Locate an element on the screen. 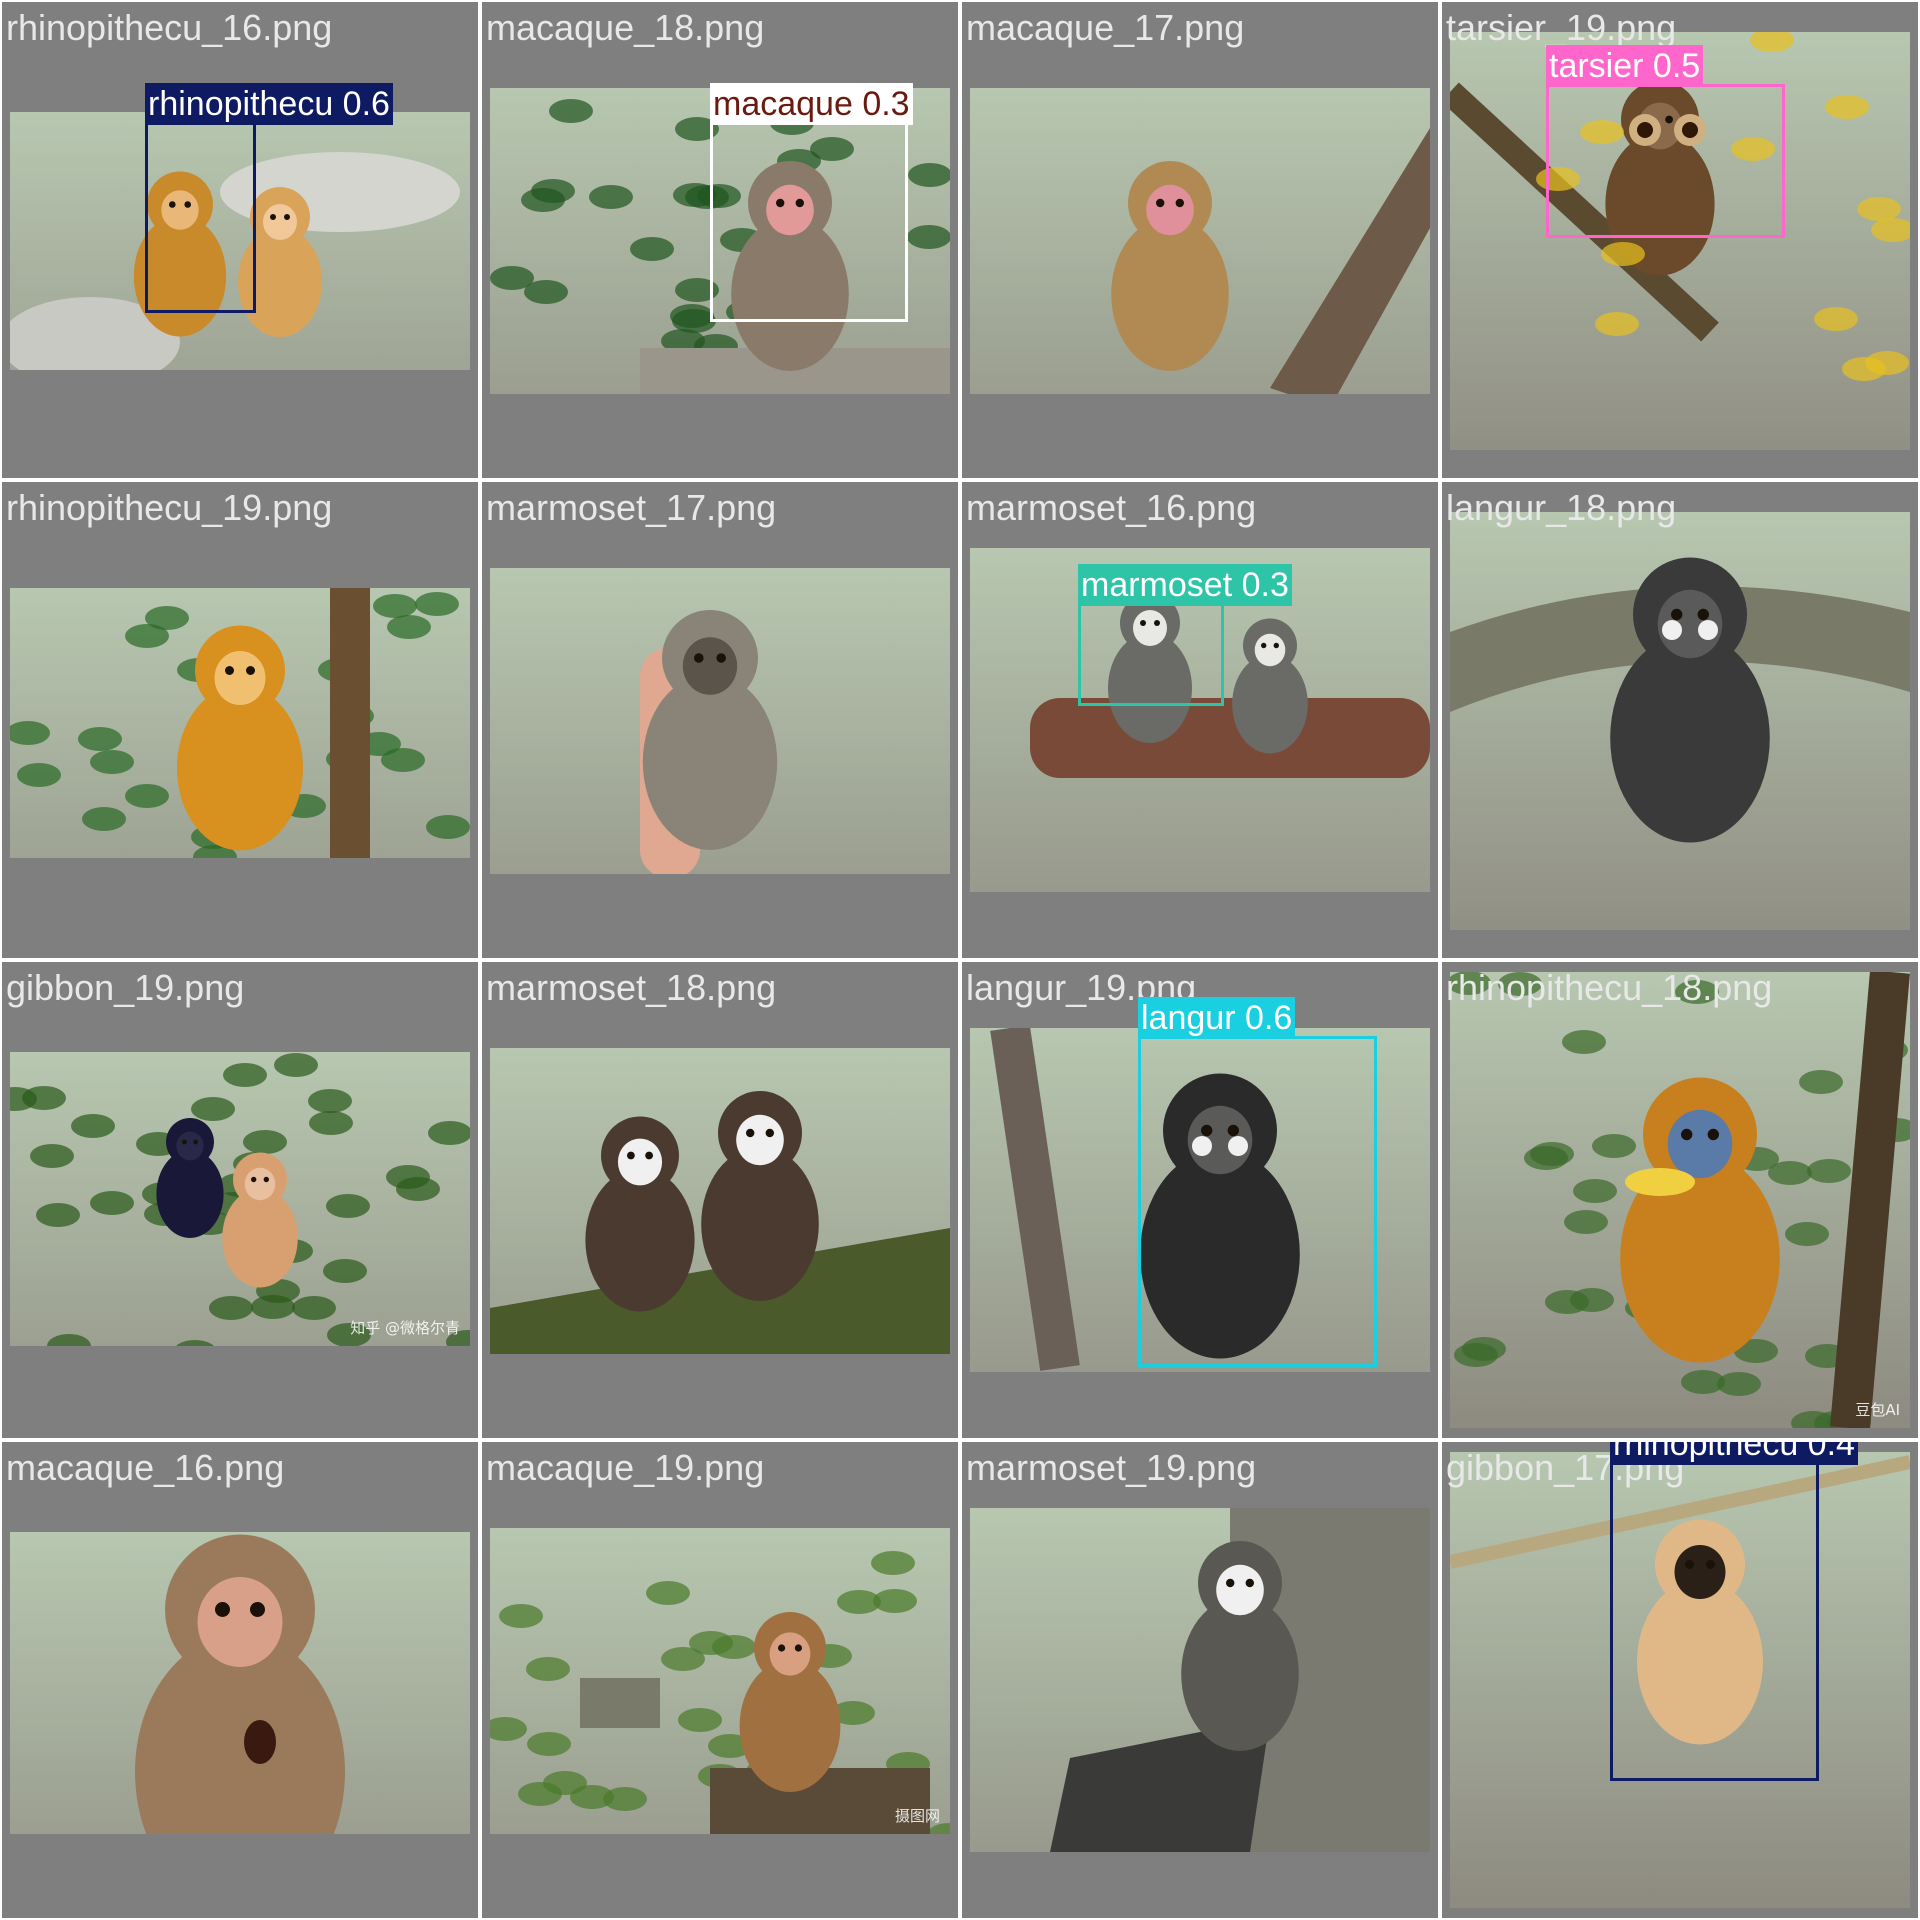 The height and width of the screenshot is (1920, 1920). result-tile: 知乎 @微格尔青 gibbon_19.png is located at coordinates (240, 1200).